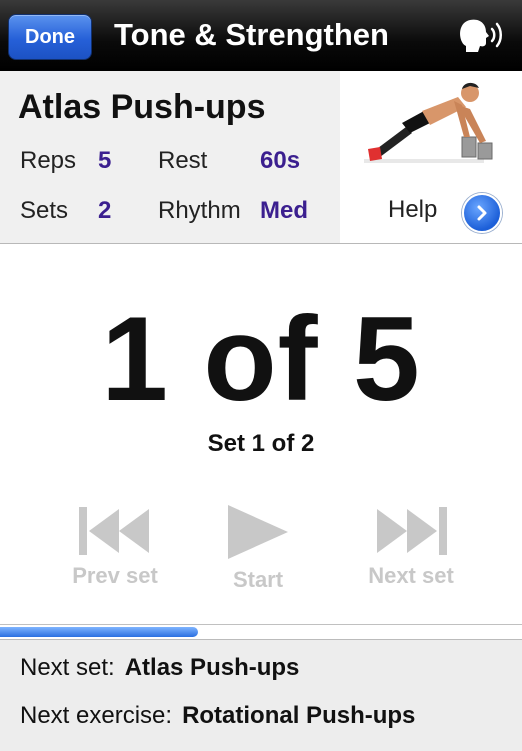  I want to click on set-progress-text: Set 1 of 2, so click(261, 443).